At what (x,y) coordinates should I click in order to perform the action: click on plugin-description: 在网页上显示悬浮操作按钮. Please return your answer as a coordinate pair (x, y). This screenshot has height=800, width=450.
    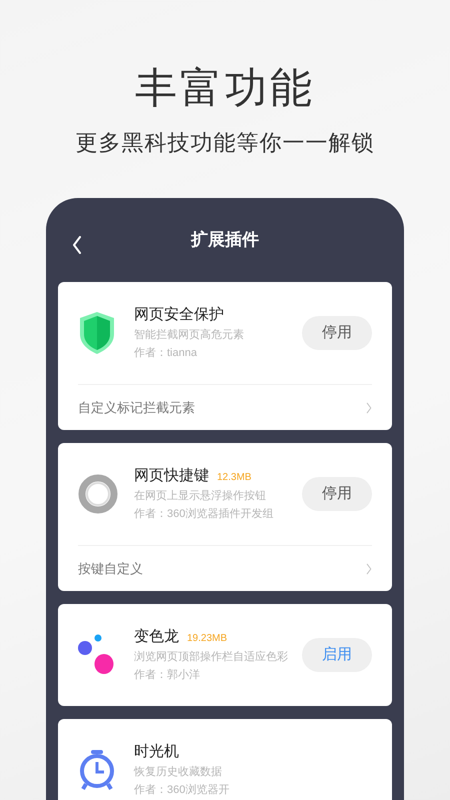
    Looking at the image, I should click on (200, 496).